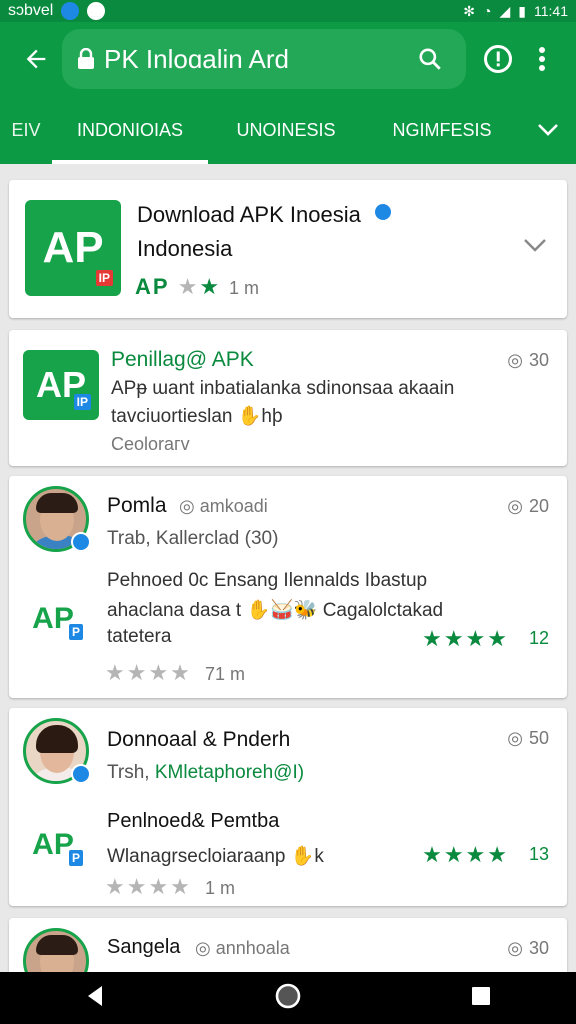 The image size is (576, 1024). I want to click on tab-3: NGIMFESIS, so click(442, 130).